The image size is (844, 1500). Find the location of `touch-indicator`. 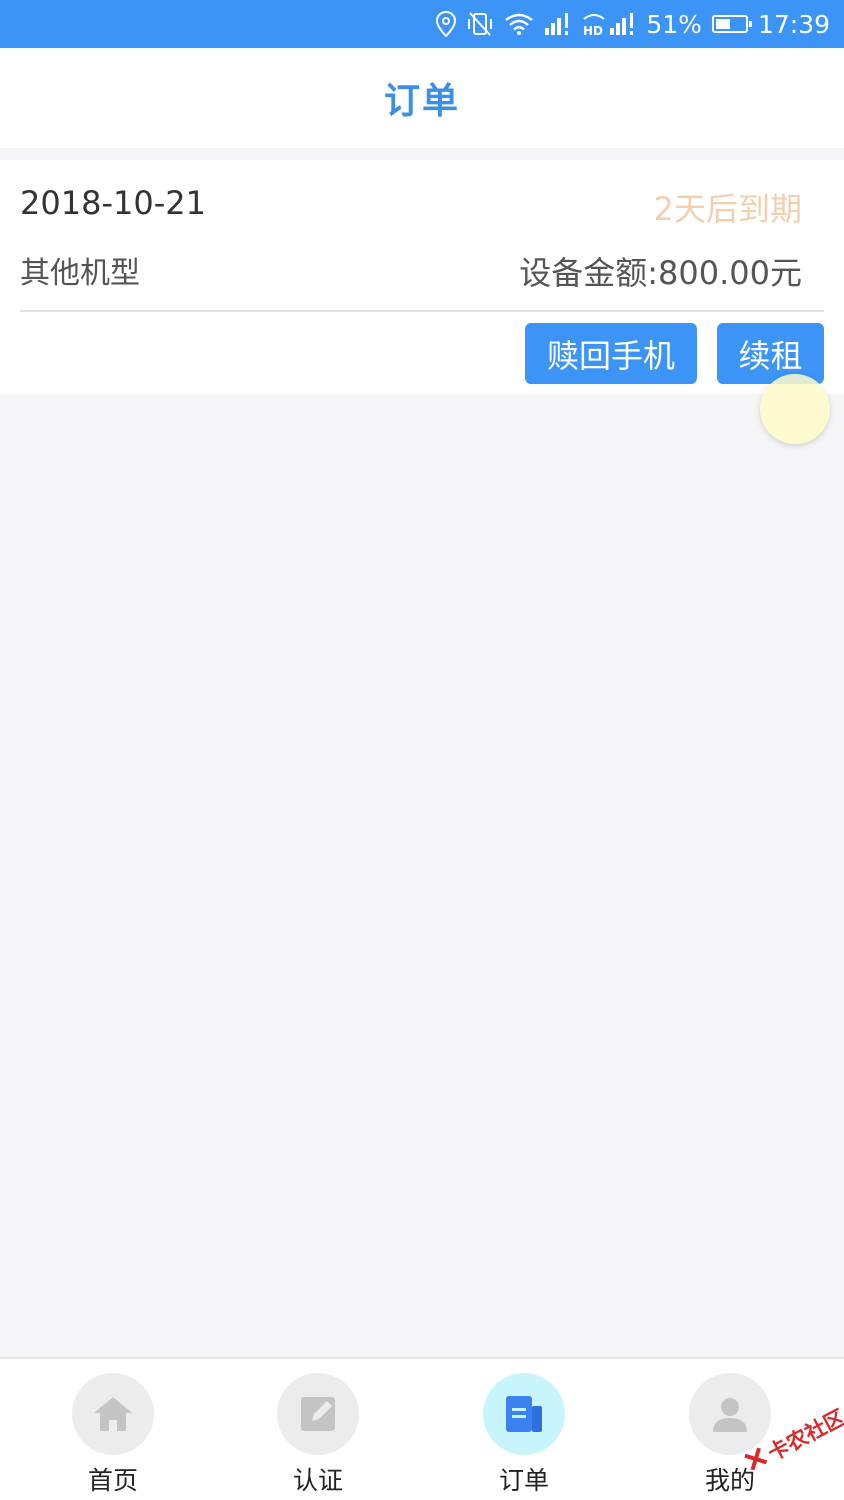

touch-indicator is located at coordinates (795, 409).